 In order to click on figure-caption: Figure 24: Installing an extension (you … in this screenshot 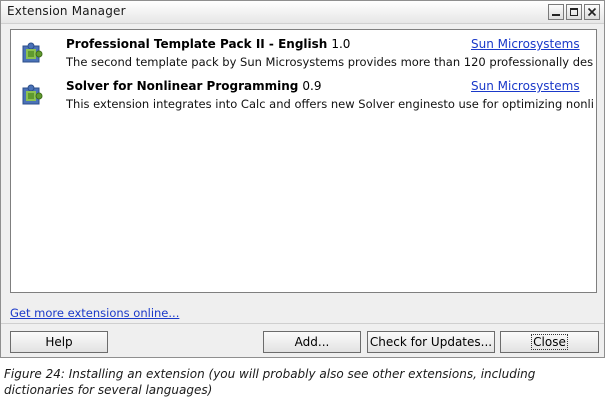, I will do `click(270, 382)`.